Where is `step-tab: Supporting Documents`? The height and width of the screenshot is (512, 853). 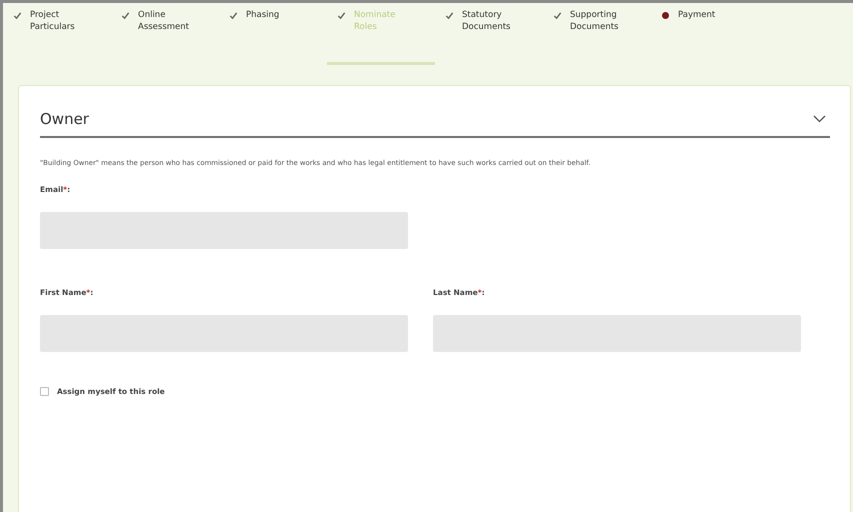 step-tab: Supporting Documents is located at coordinates (597, 34).